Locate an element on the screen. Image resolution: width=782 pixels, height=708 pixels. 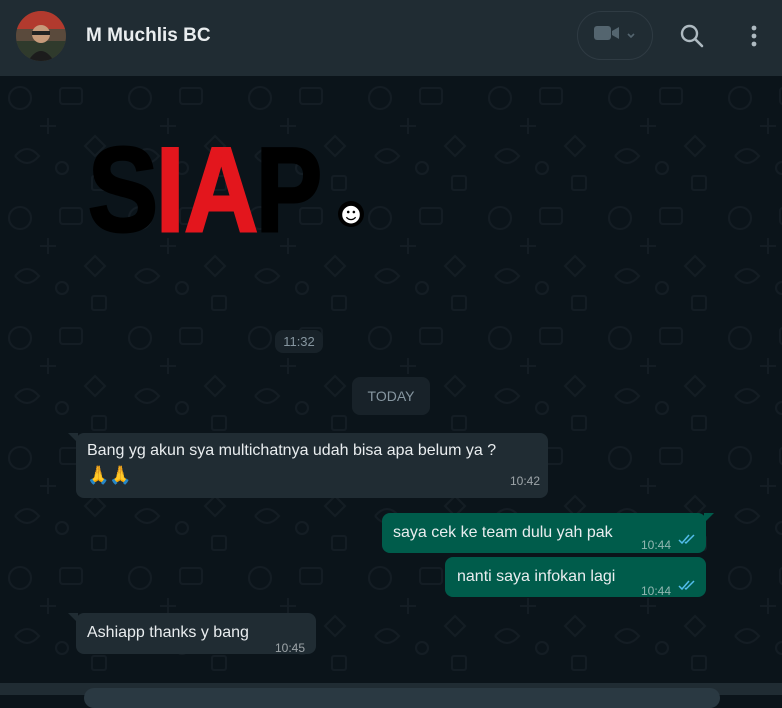
message-time: 10:42 is located at coordinates (524, 481).